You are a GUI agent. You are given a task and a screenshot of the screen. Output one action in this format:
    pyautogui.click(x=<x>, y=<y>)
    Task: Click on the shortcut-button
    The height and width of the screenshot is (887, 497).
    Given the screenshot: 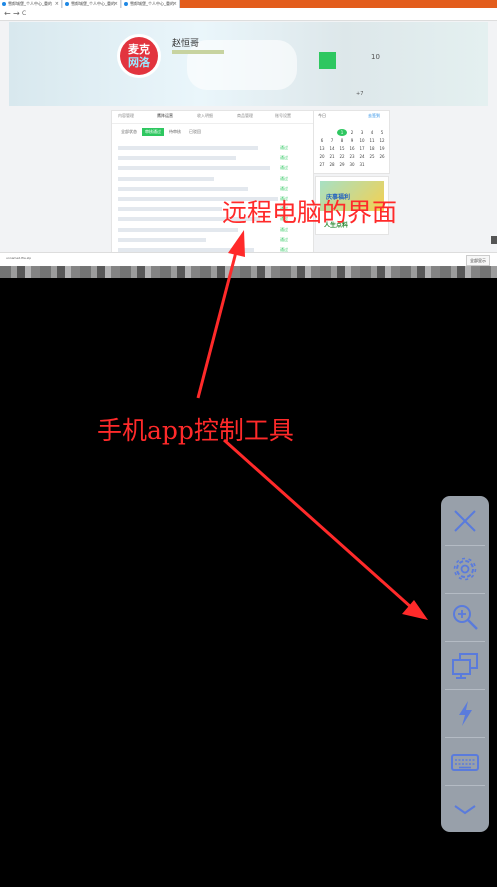 What is the action you would take?
    pyautogui.click(x=465, y=713)
    